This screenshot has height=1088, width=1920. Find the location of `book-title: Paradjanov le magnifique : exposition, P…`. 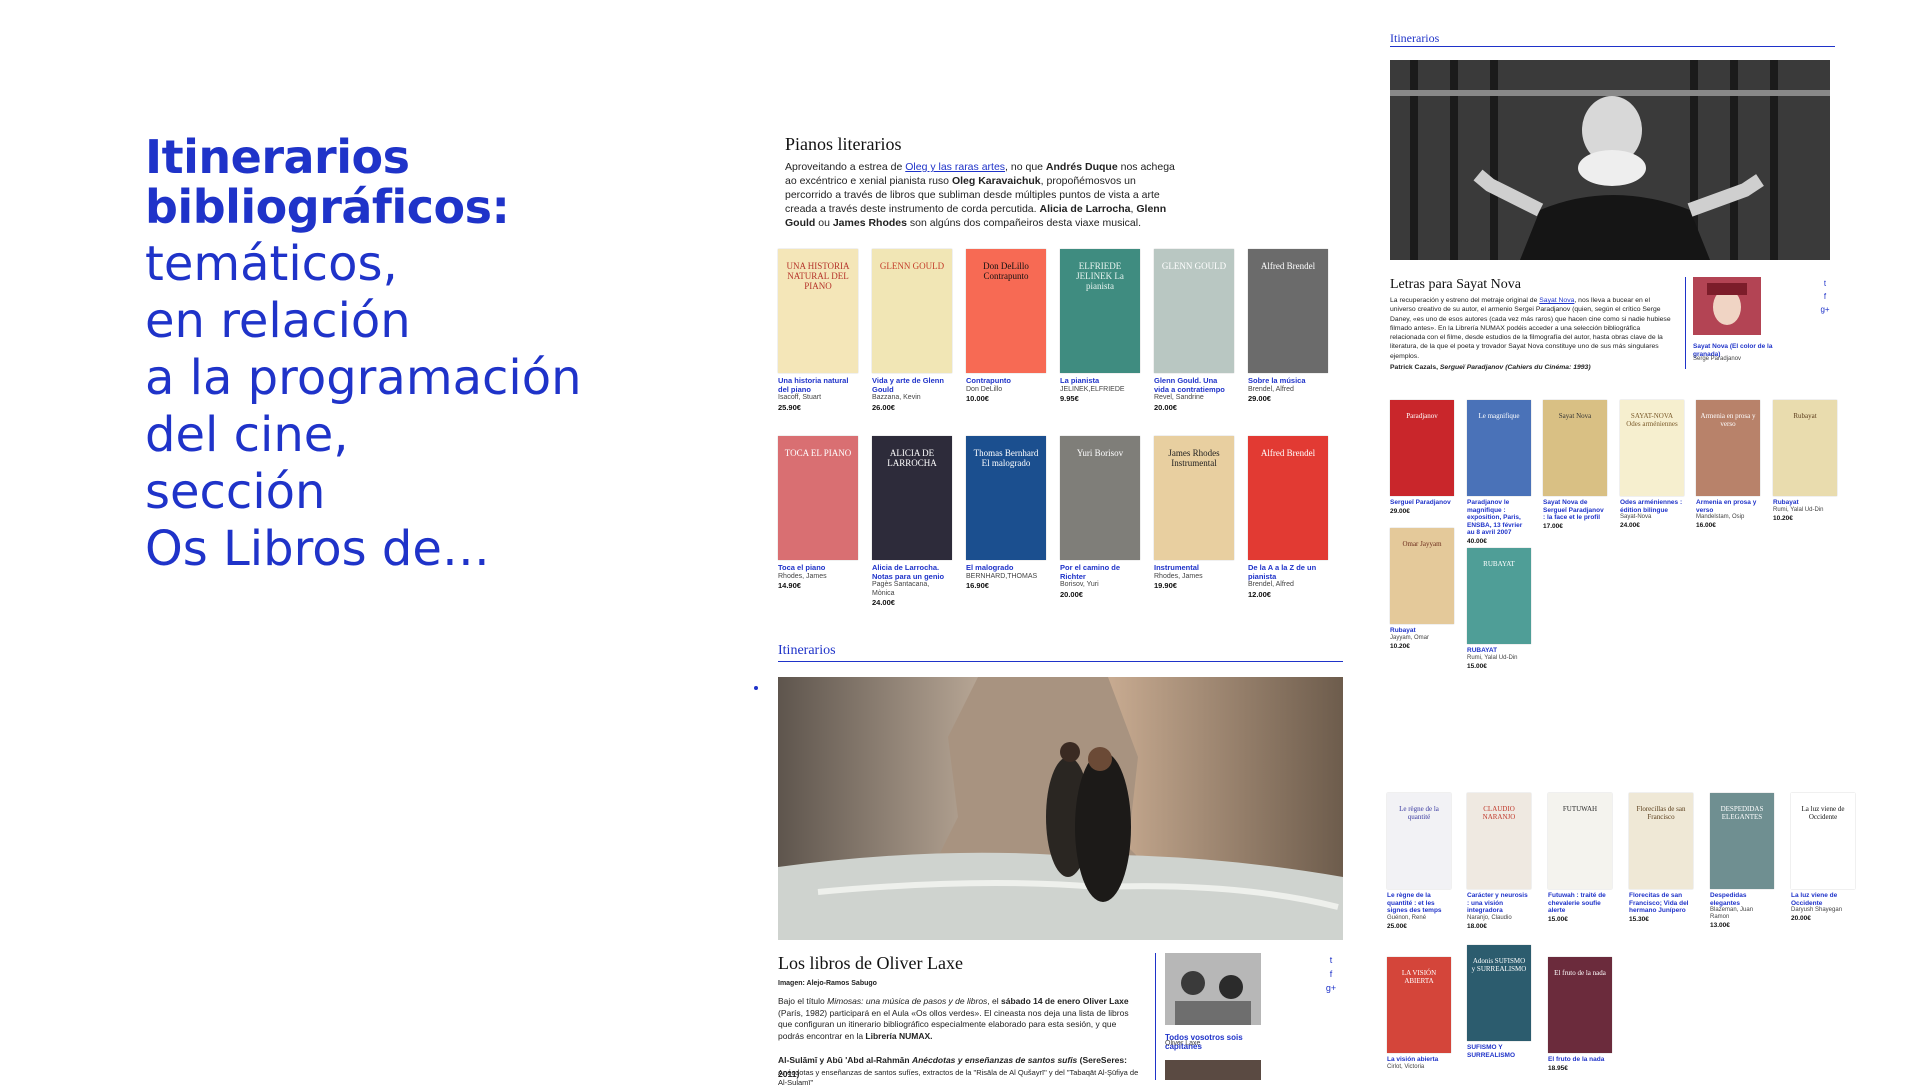

book-title: Paradjanov le magnifique : exposition, P… is located at coordinates (1499, 518).